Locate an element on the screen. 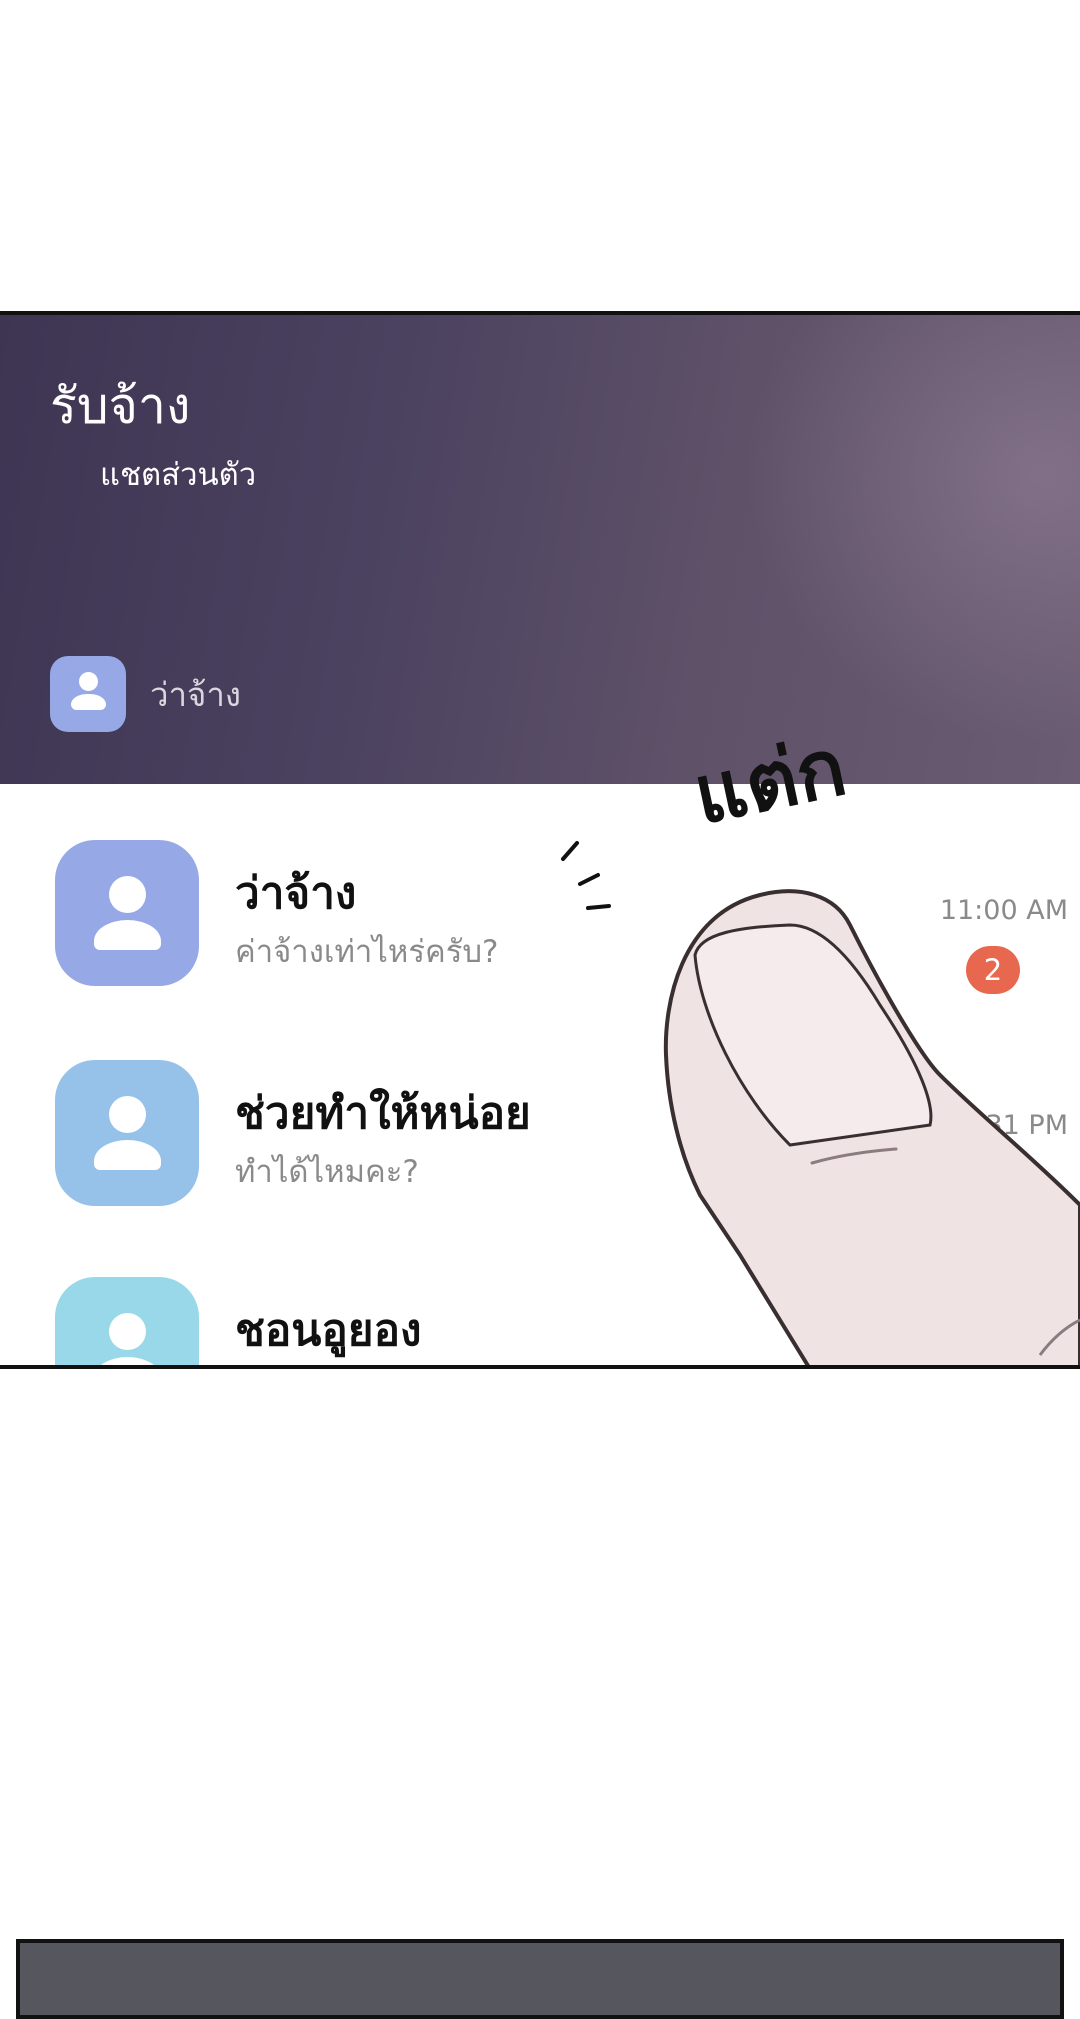  page-subtitle: แชตส่วนตัว is located at coordinates (178, 475).